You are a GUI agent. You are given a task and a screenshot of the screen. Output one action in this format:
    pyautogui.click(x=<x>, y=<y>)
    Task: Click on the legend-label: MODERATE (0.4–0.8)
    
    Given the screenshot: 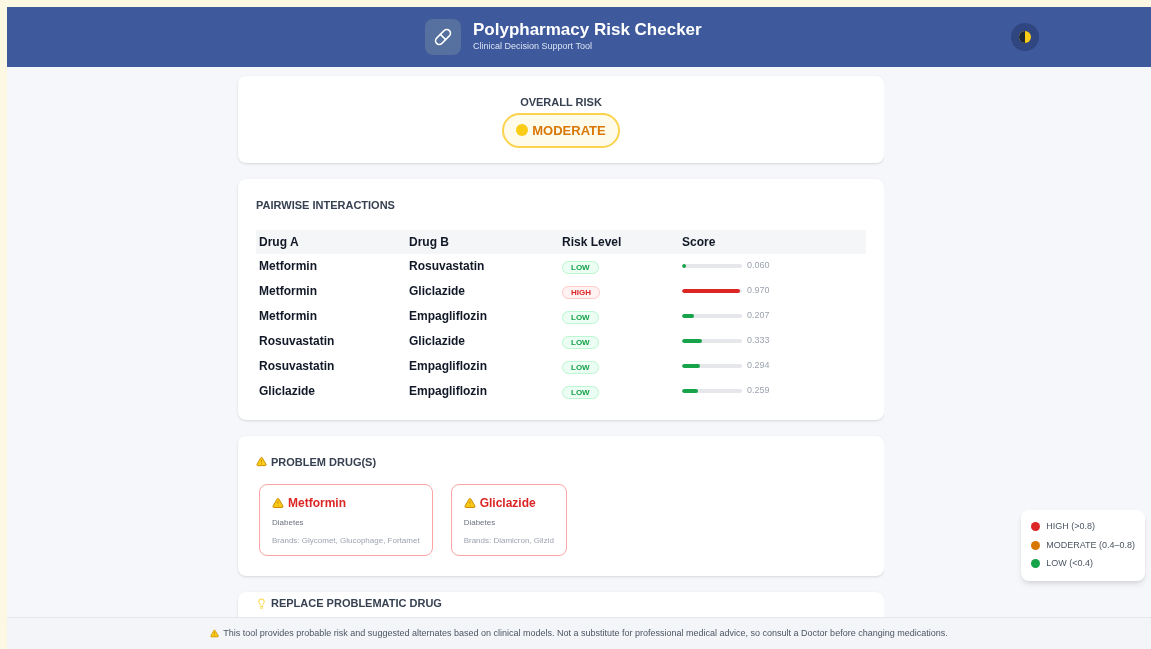 What is the action you would take?
    pyautogui.click(x=1090, y=545)
    